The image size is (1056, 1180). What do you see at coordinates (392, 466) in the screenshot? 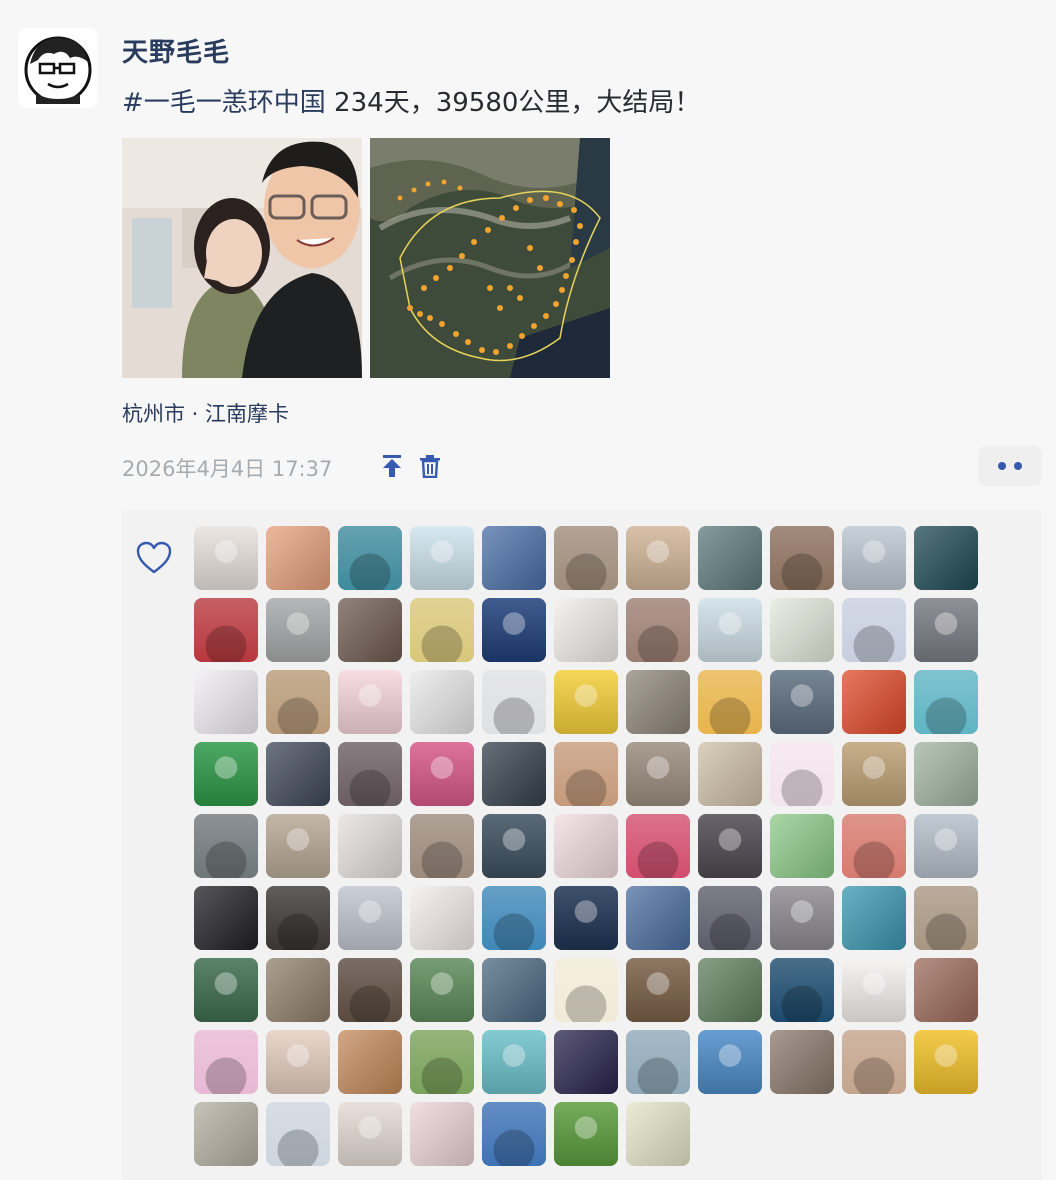
I see `pin-top-icon` at bounding box center [392, 466].